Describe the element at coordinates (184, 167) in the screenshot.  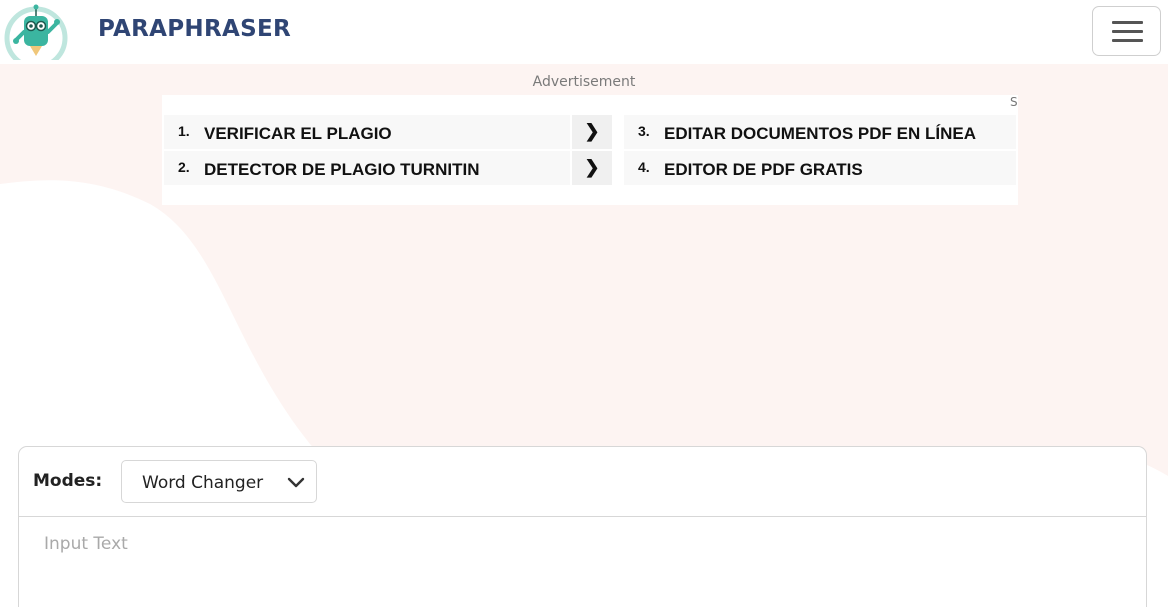
I see `ad-item-number: 2.` at that location.